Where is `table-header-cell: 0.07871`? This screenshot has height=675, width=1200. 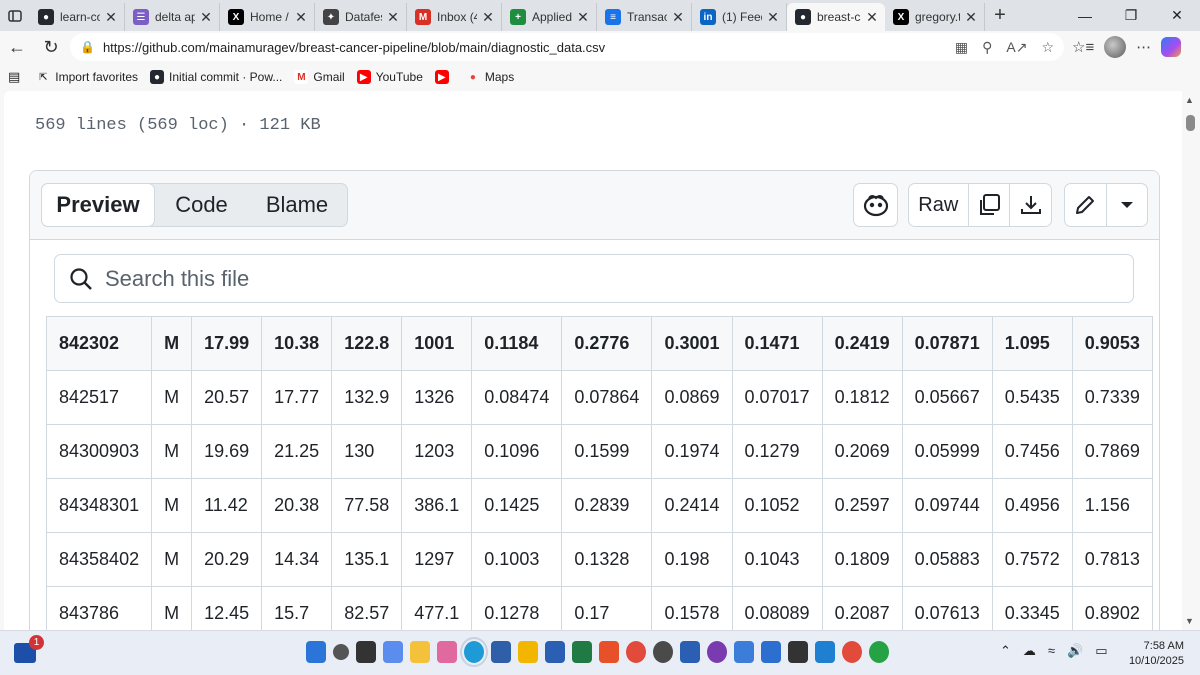
table-header-cell: 0.07871 is located at coordinates (947, 343).